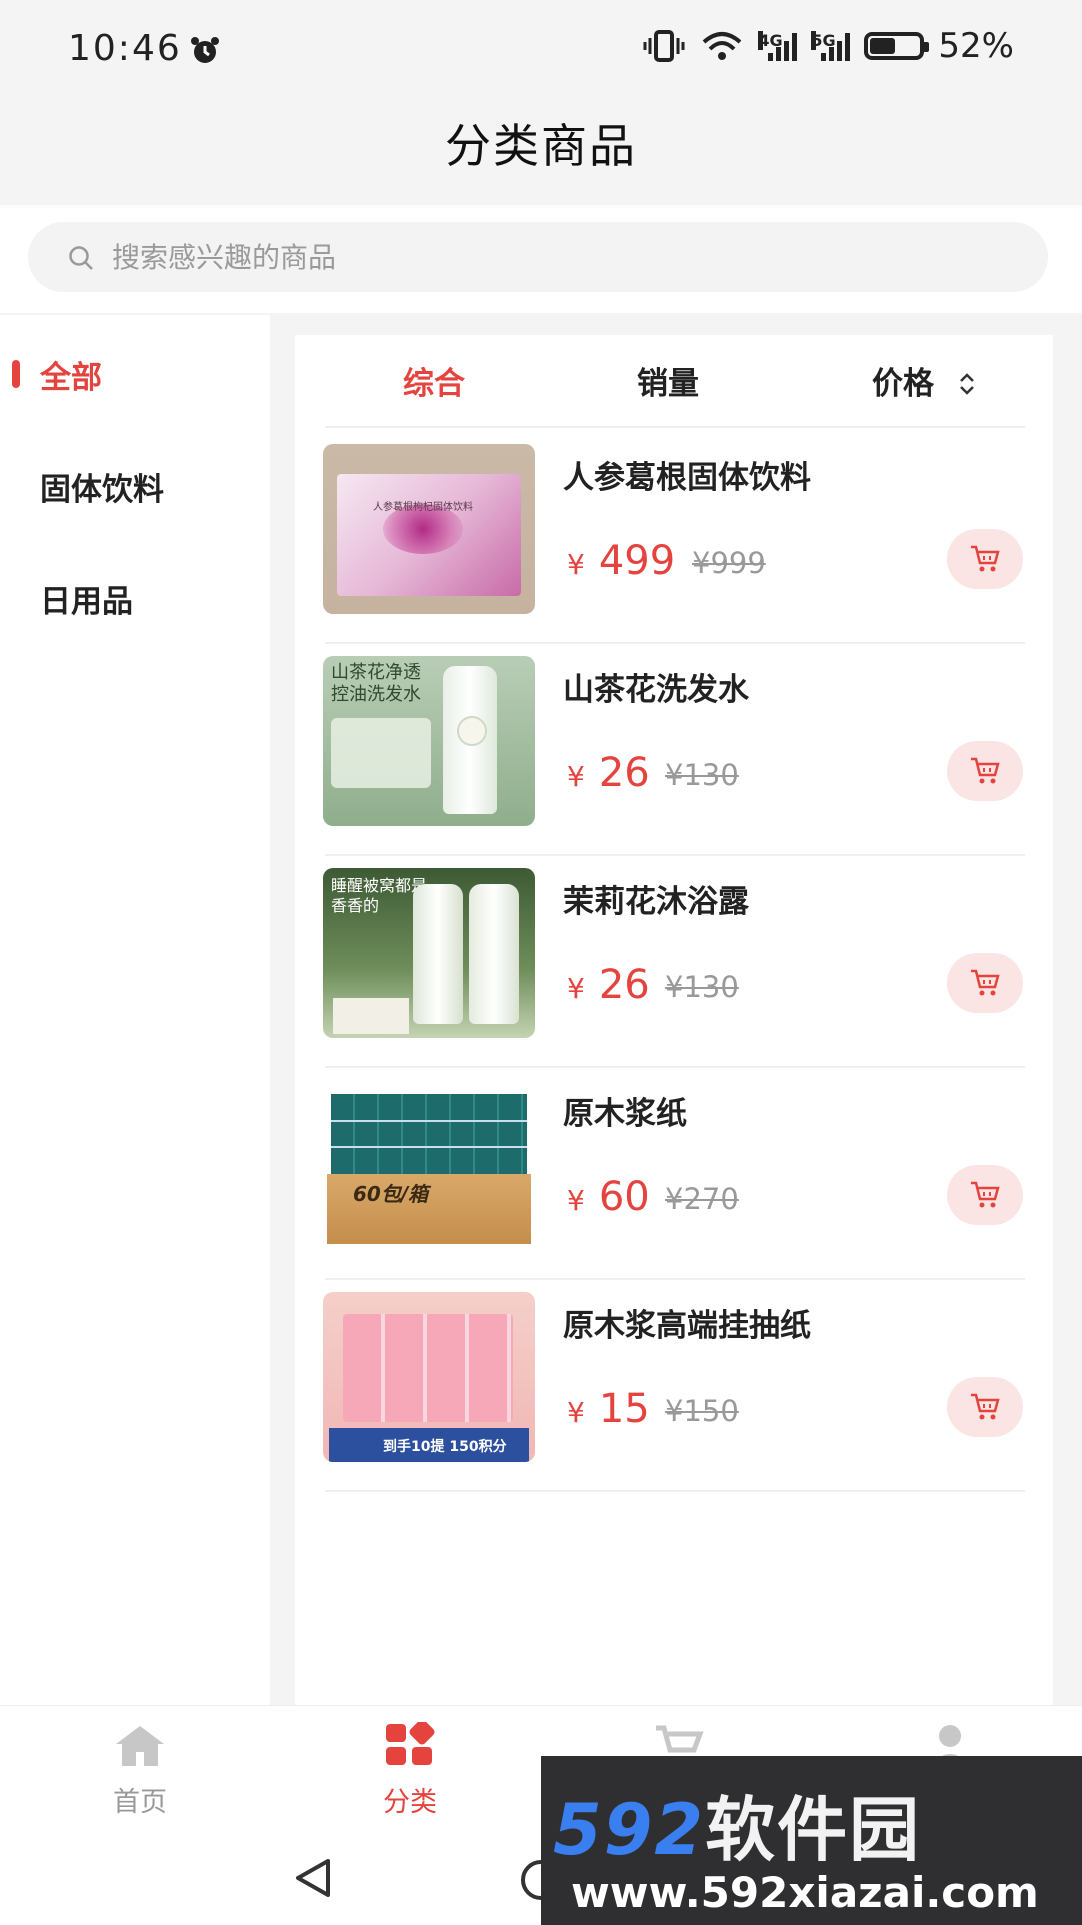 This screenshot has width=1082, height=1925. I want to click on vibrate-icon, so click(664, 46).